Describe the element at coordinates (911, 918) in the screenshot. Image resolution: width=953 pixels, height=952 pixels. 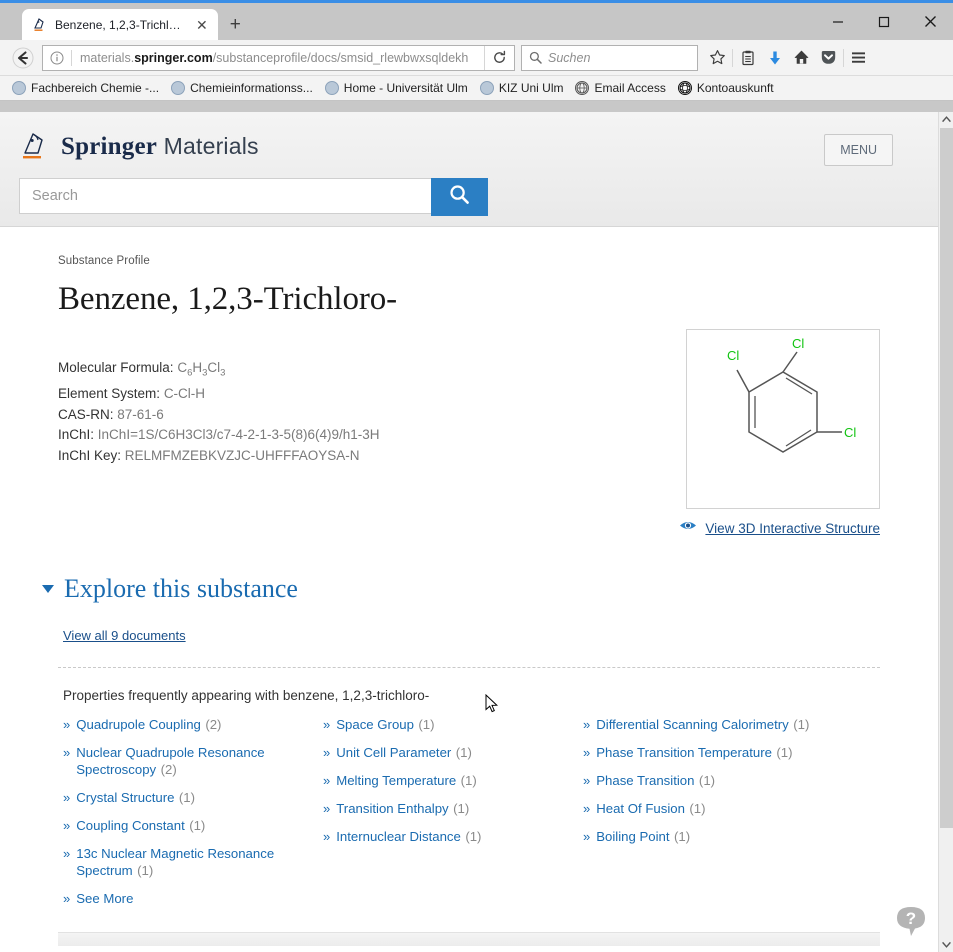
I see `help-glyph: ?` at that location.